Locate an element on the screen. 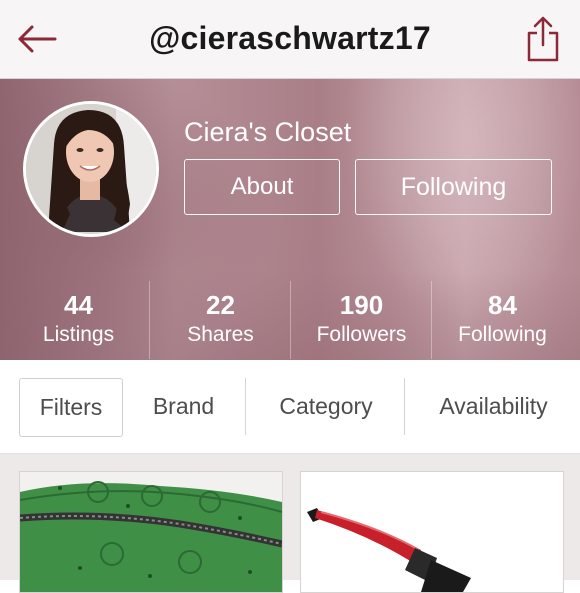  profile-photo is located at coordinates (91, 169).